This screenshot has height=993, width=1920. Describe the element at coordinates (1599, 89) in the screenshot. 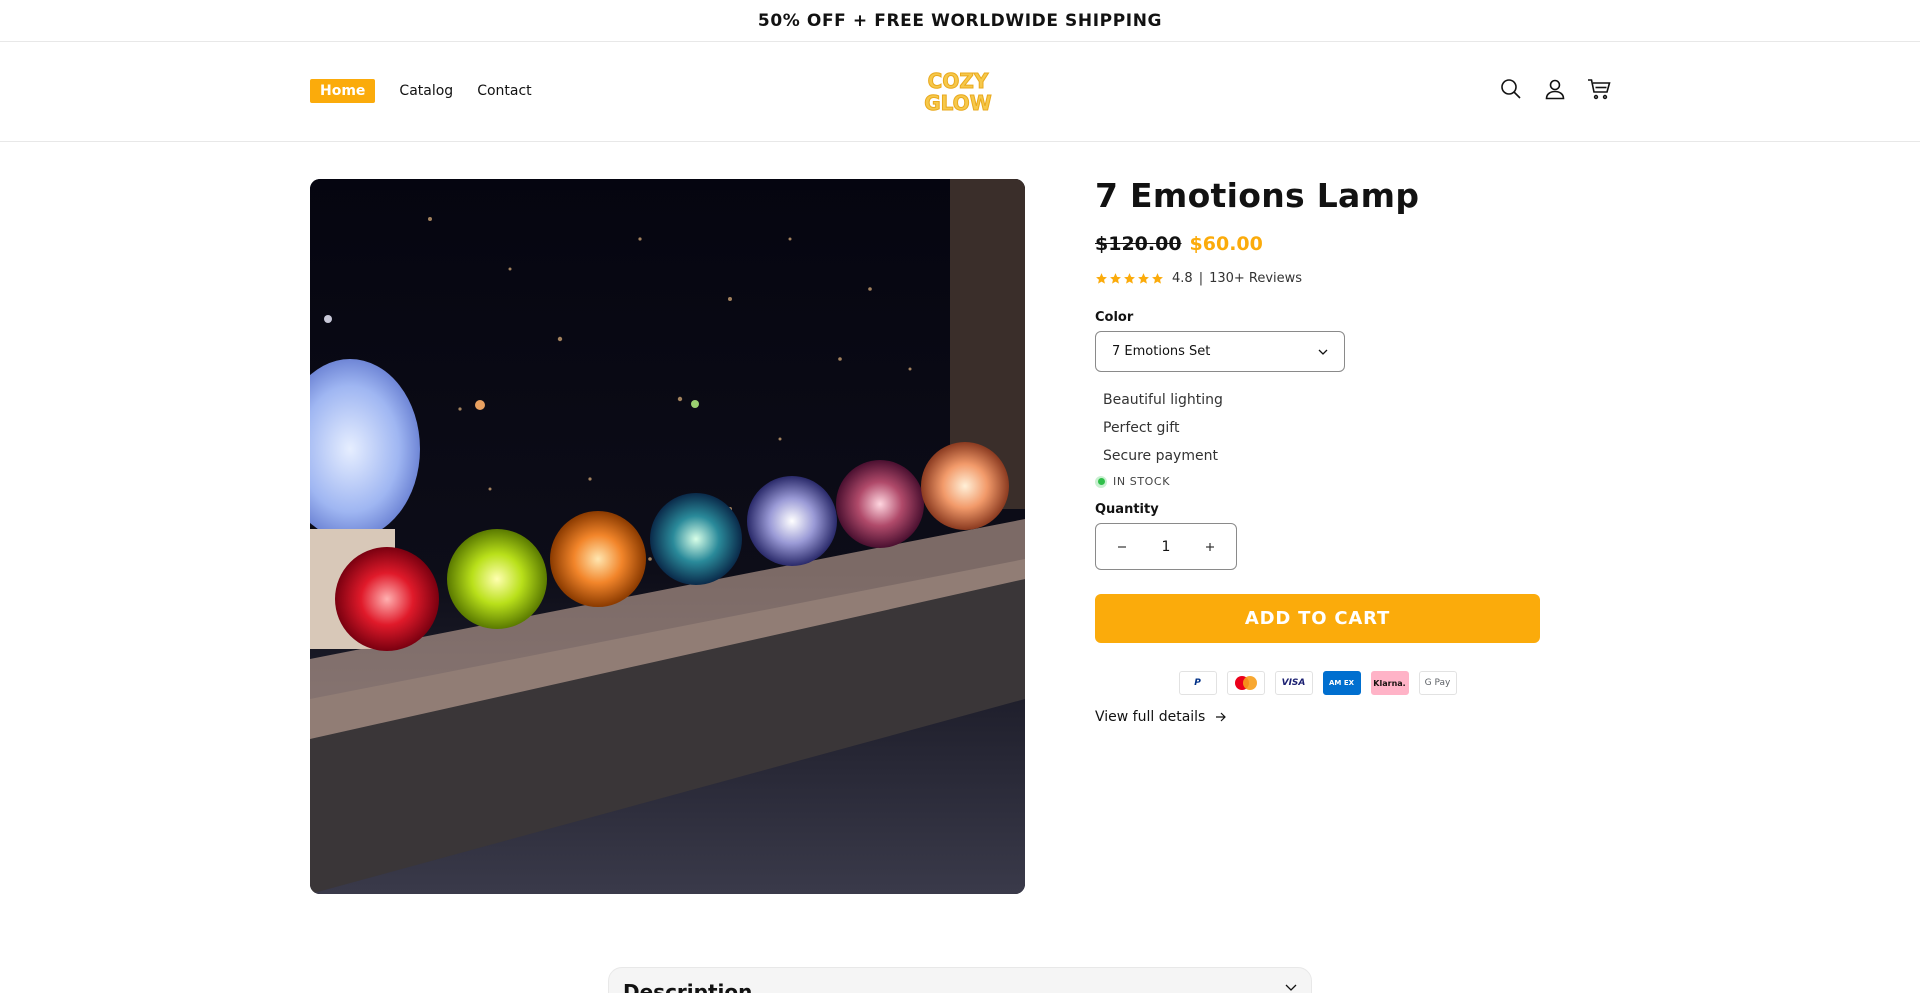

I see `cart-icon` at that location.